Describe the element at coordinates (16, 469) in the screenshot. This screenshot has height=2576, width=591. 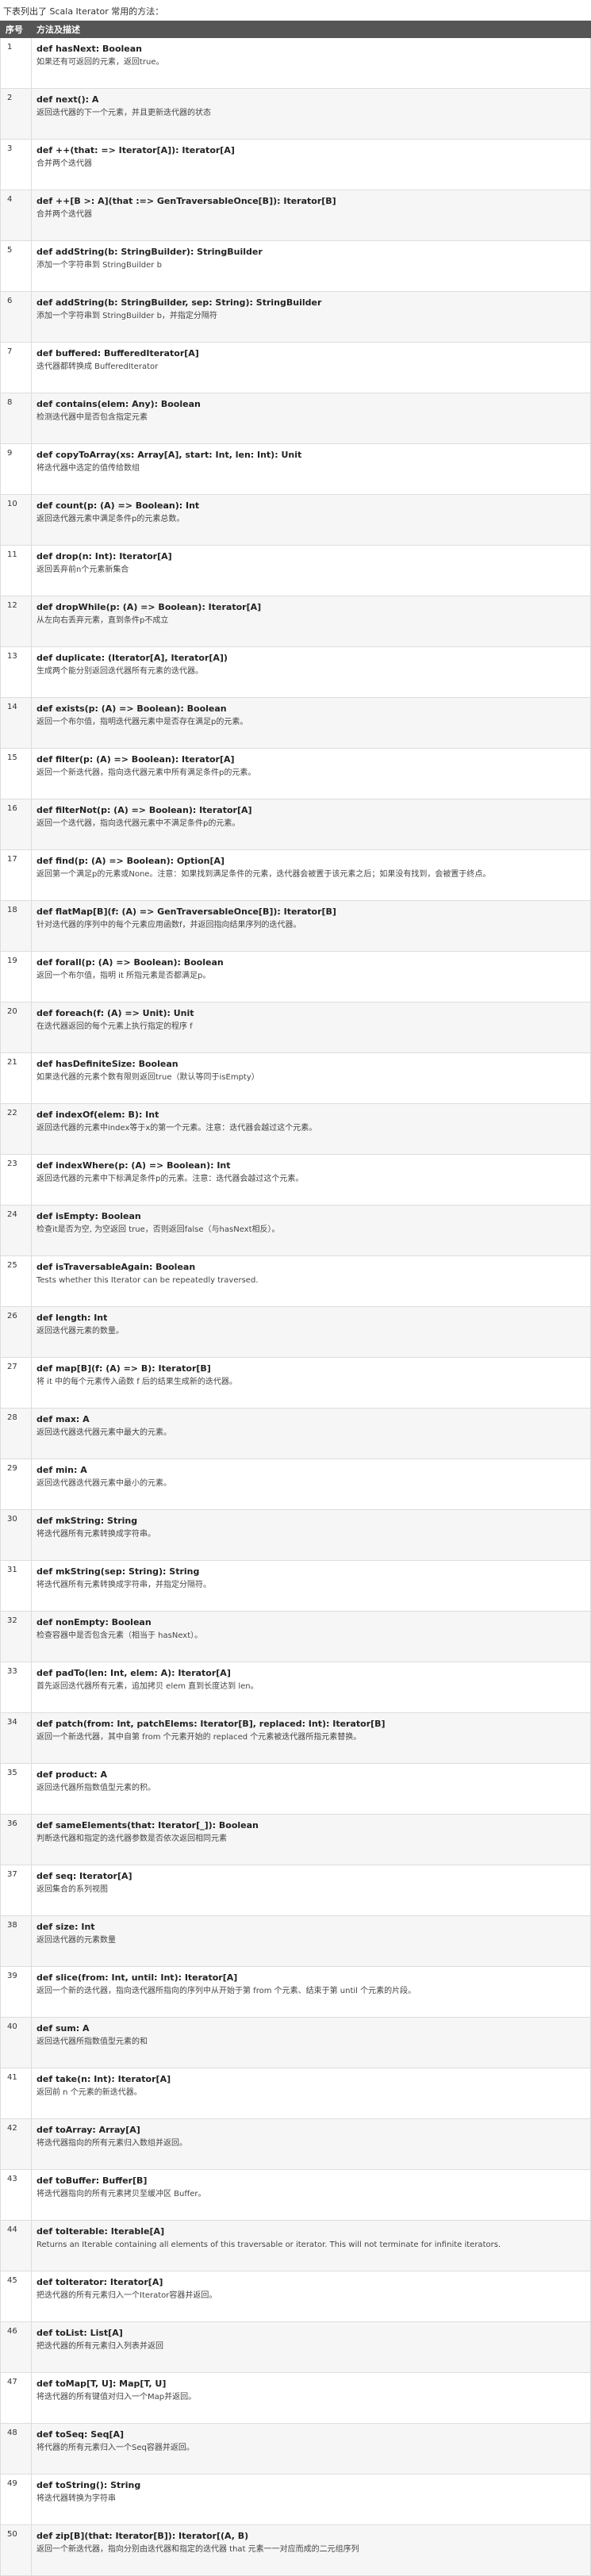
I see `row-number-cell: 9` at that location.